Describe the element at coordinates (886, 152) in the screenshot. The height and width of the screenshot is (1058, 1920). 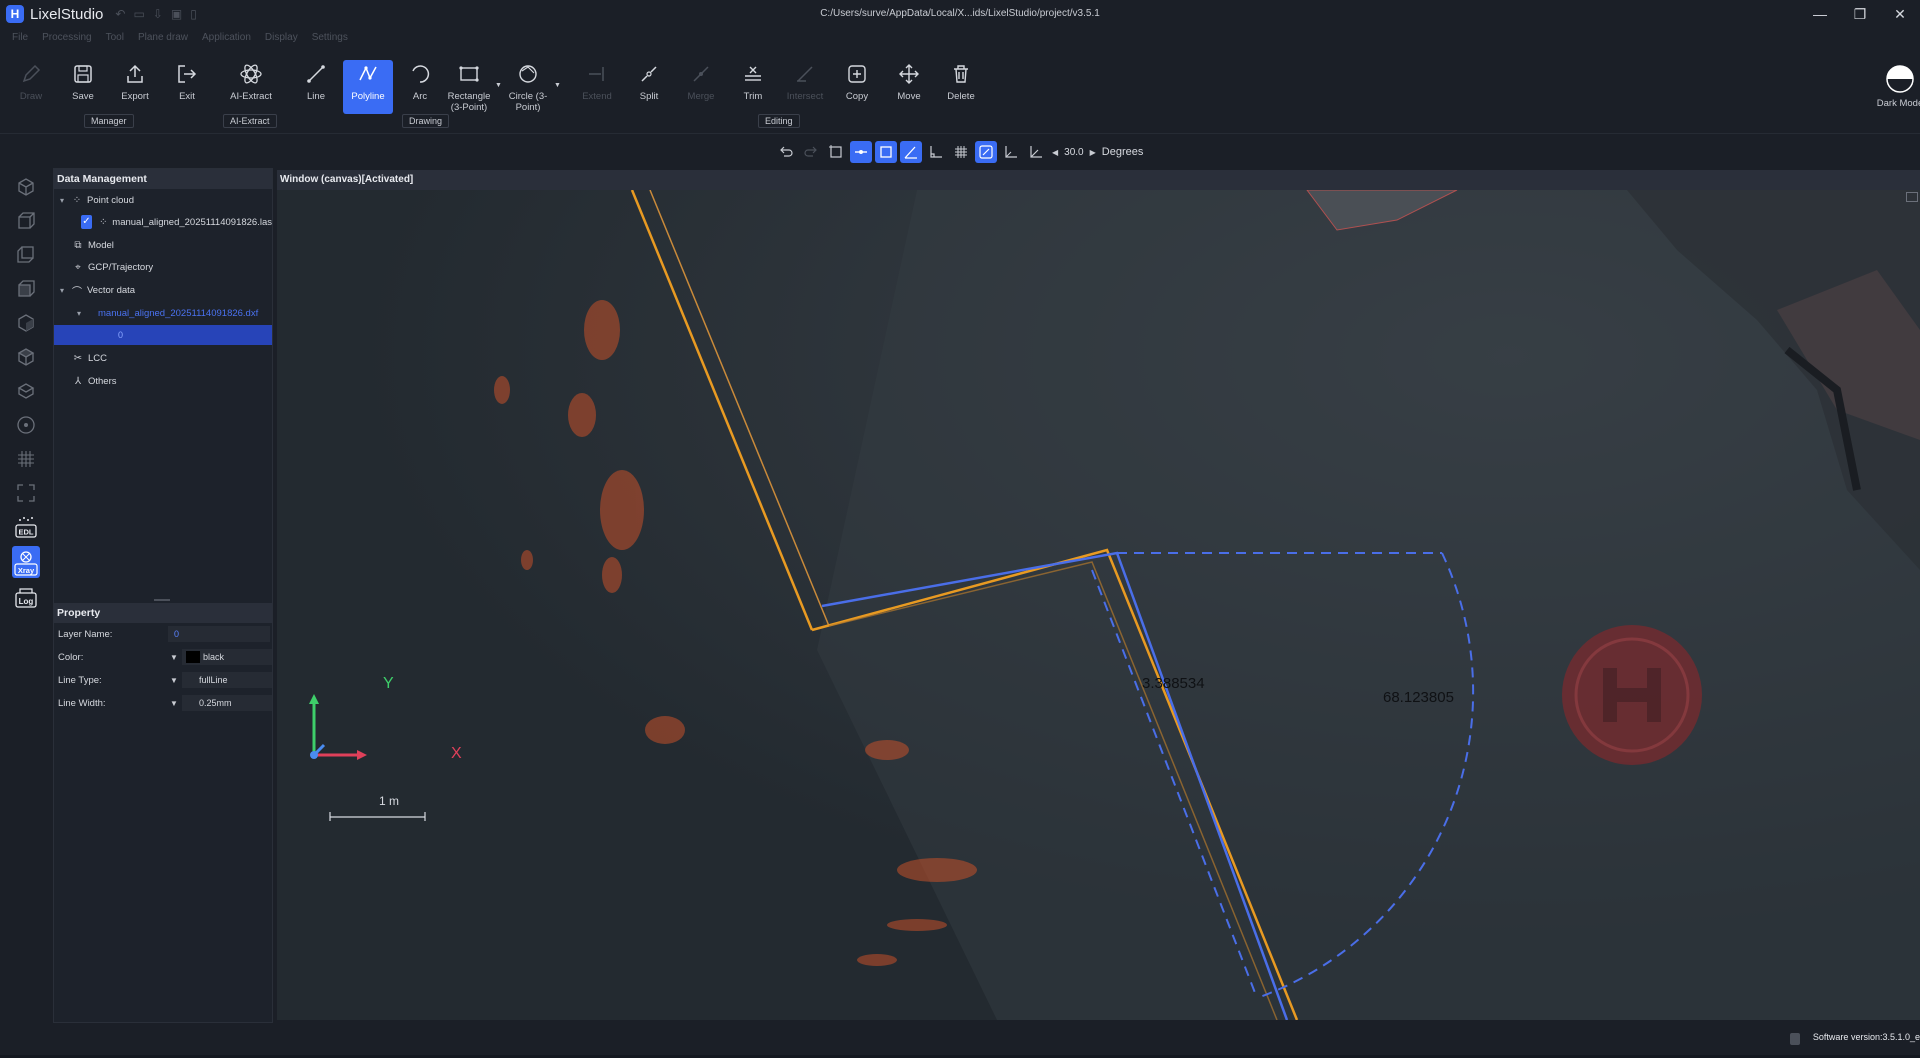
I see `snap-corner-icon` at that location.